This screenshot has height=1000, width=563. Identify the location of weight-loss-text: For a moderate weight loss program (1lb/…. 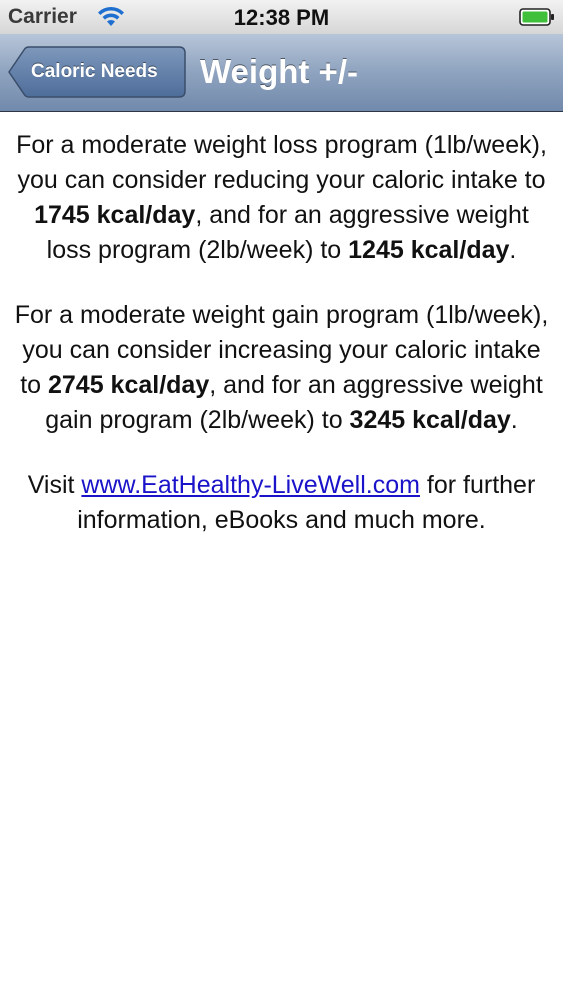
(281, 162).